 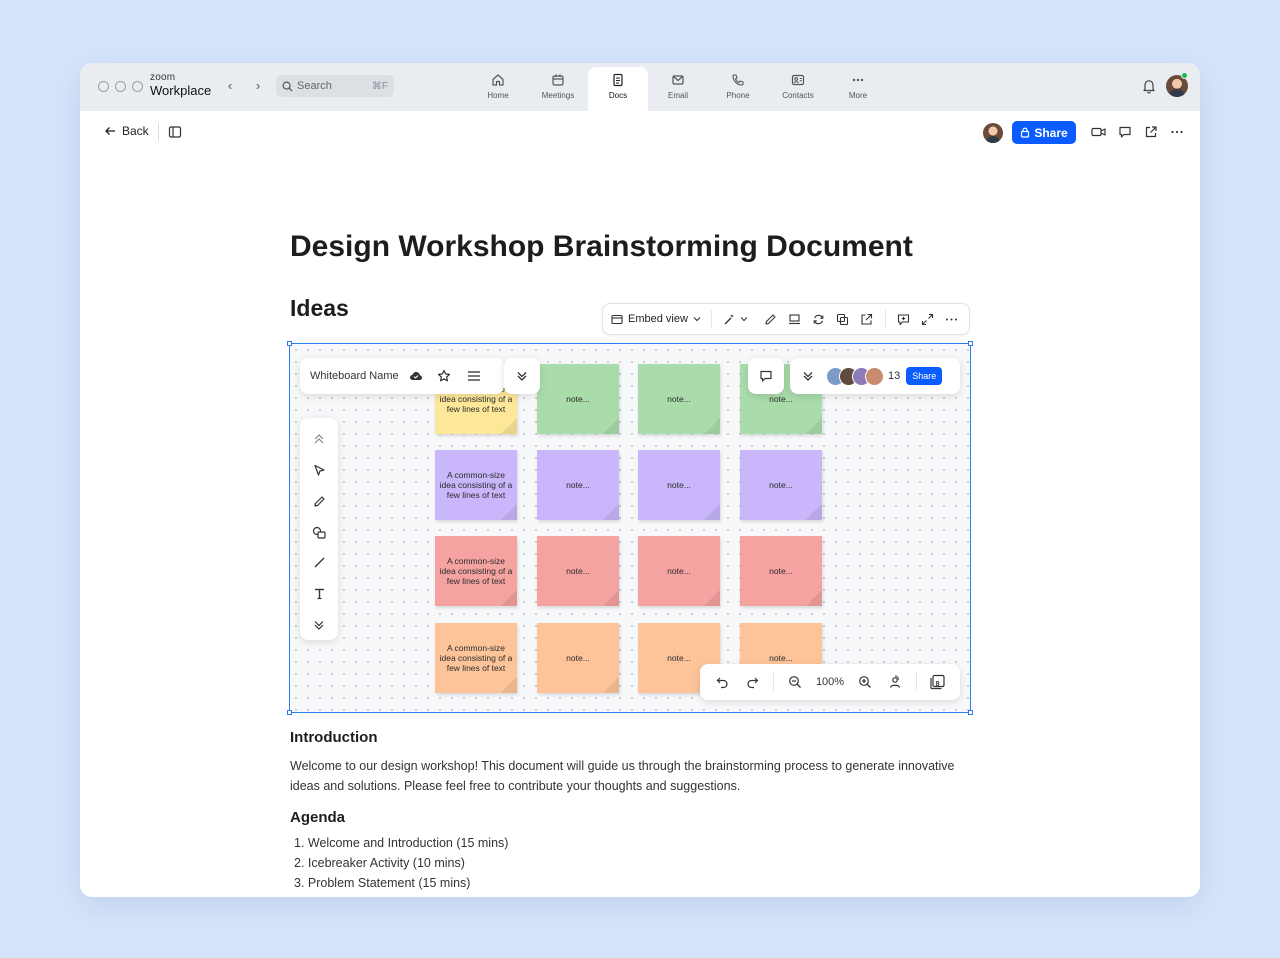 I want to click on menu-icon, so click(x=474, y=376).